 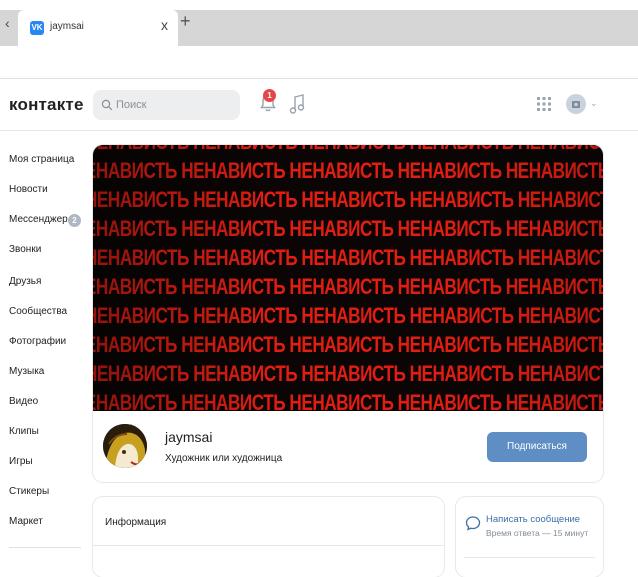 I want to click on tab-scroll-left-icon: ‹, so click(x=7, y=23).